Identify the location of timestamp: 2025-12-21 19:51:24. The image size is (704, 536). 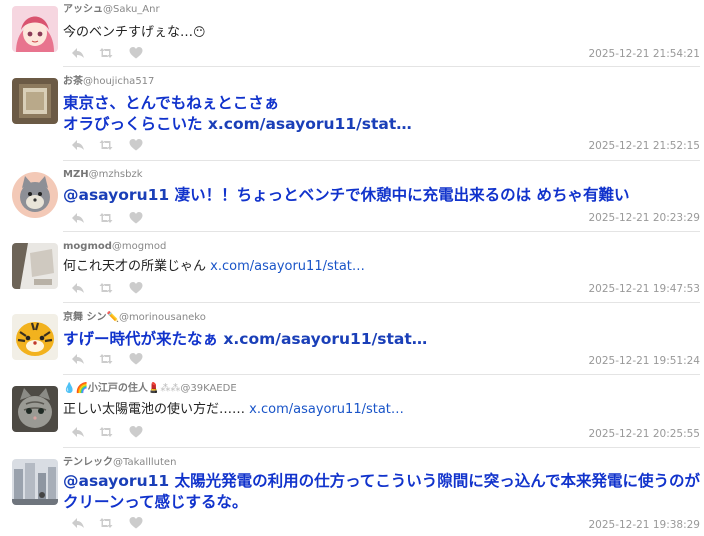
(644, 361).